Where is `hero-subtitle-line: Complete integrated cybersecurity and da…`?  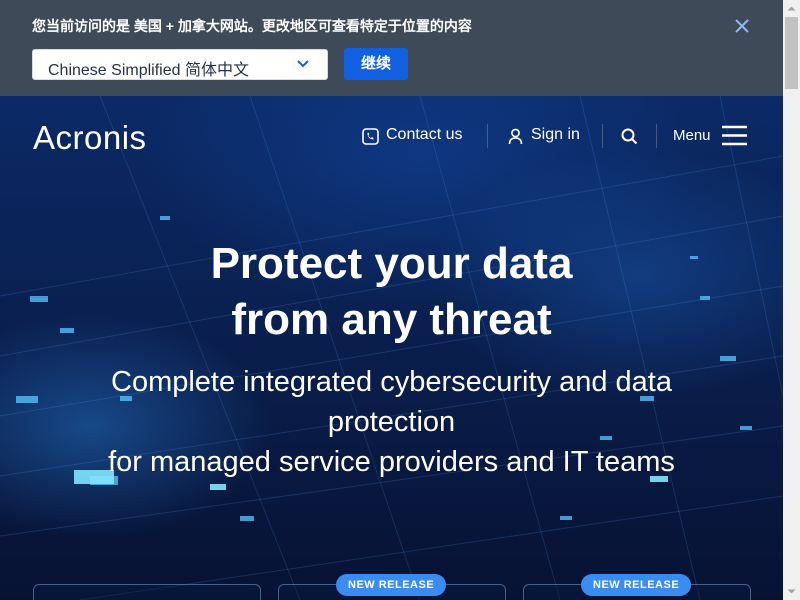 hero-subtitle-line: Complete integrated cybersecurity and da… is located at coordinates (391, 382).